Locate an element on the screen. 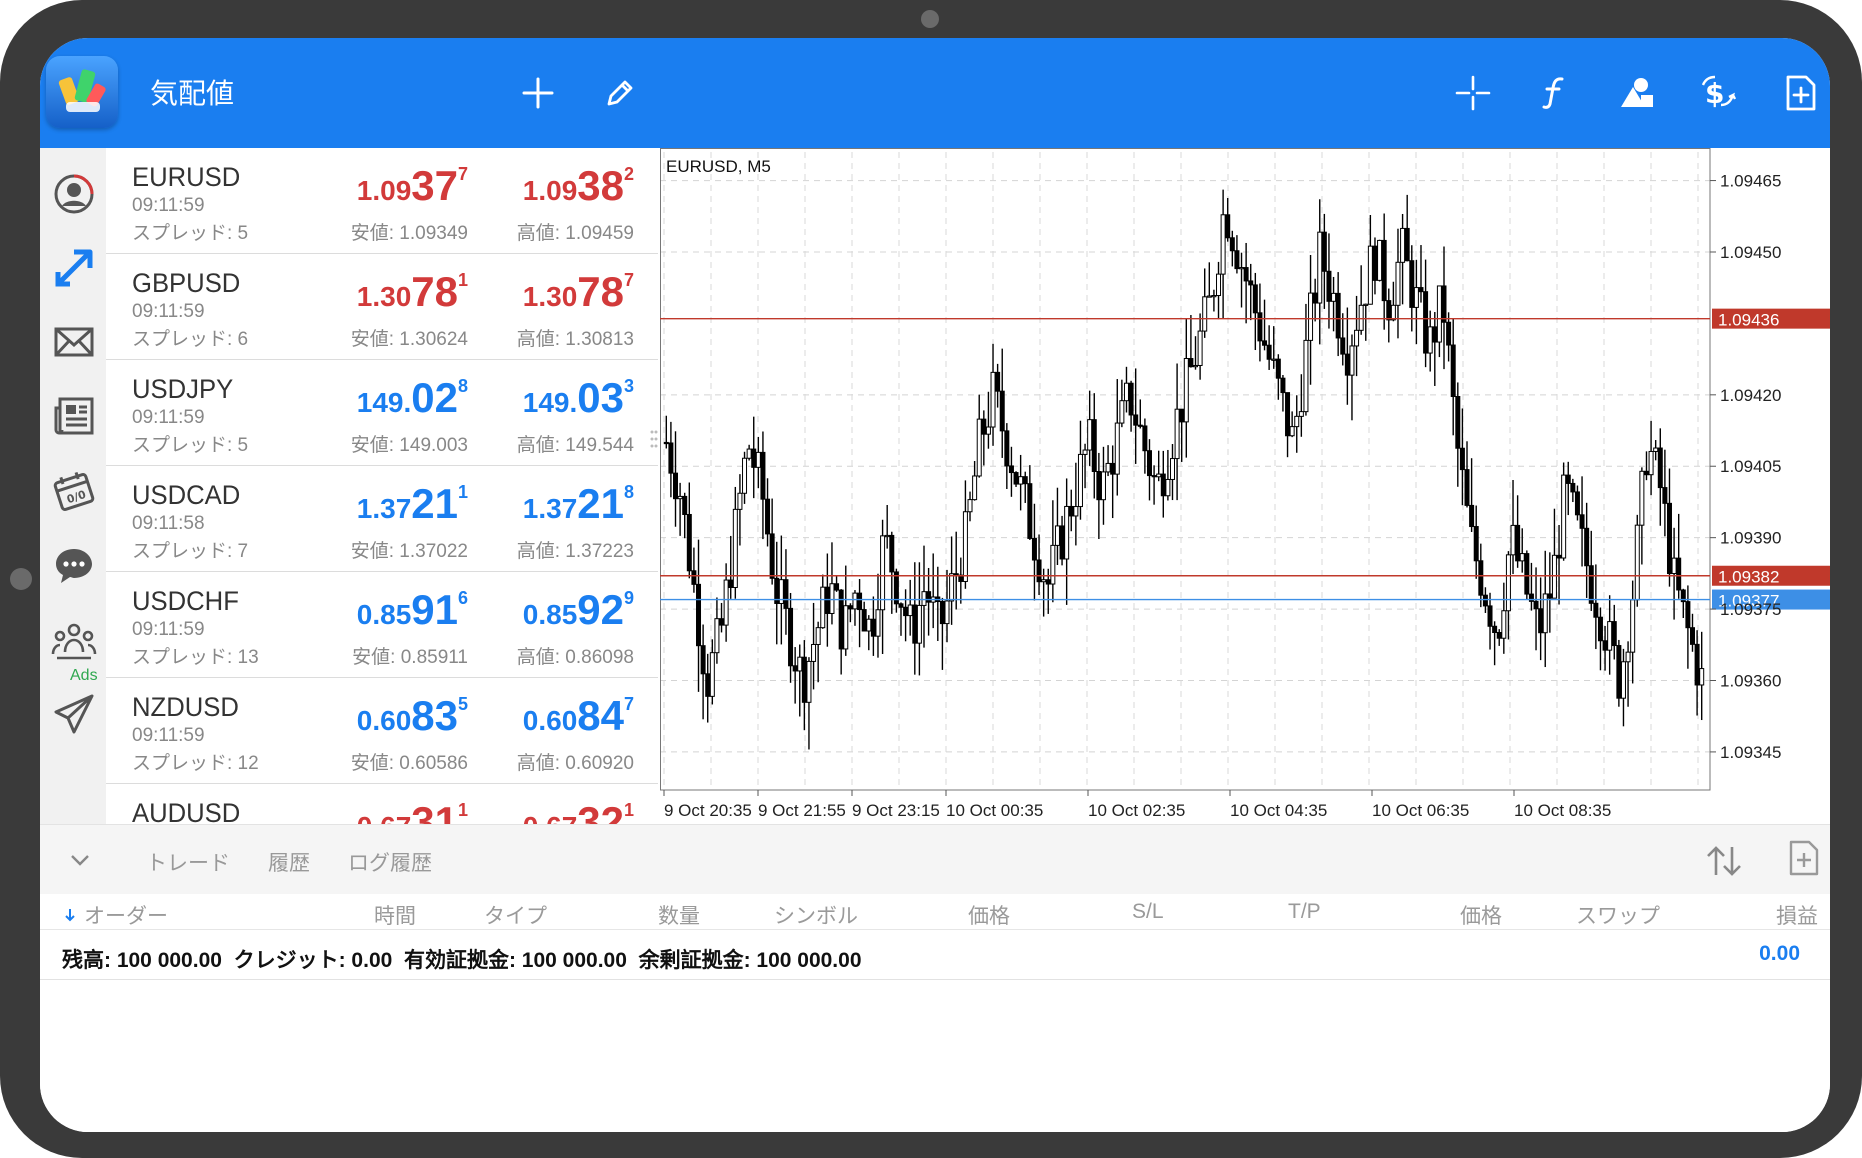  col-symbol: シンボル is located at coordinates (816, 915).